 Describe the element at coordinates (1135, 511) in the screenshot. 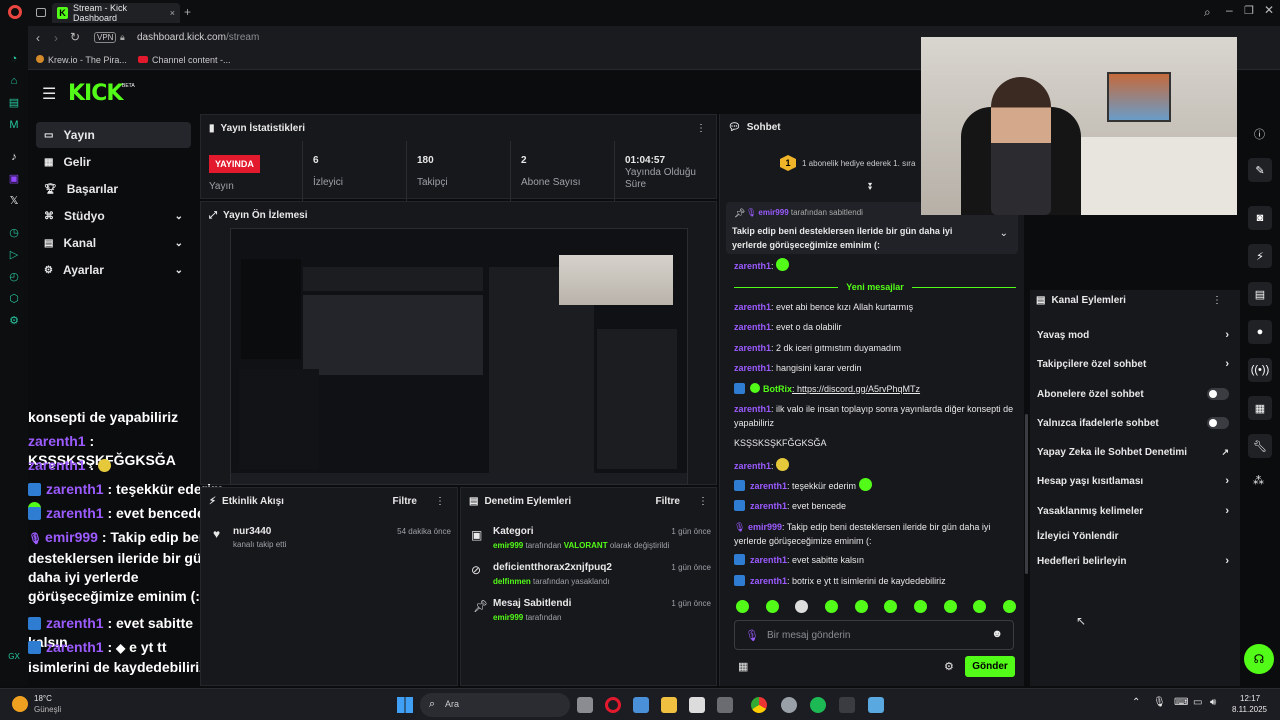

I see `action-banned-words: Yasaklanmış kelimeler ›` at that location.